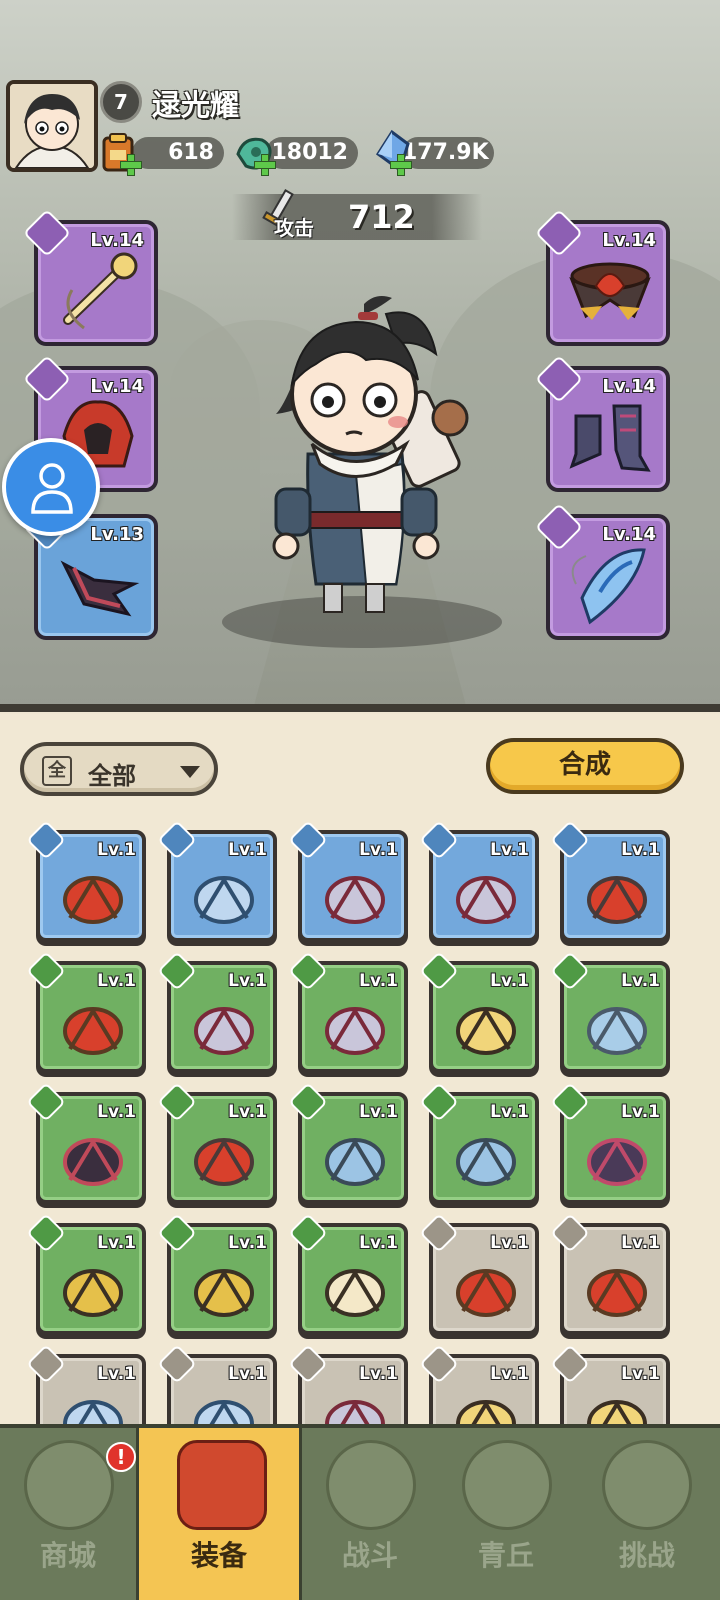  Describe the element at coordinates (219, 1514) in the screenshot. I see `tab-equipment: 装备` at that location.